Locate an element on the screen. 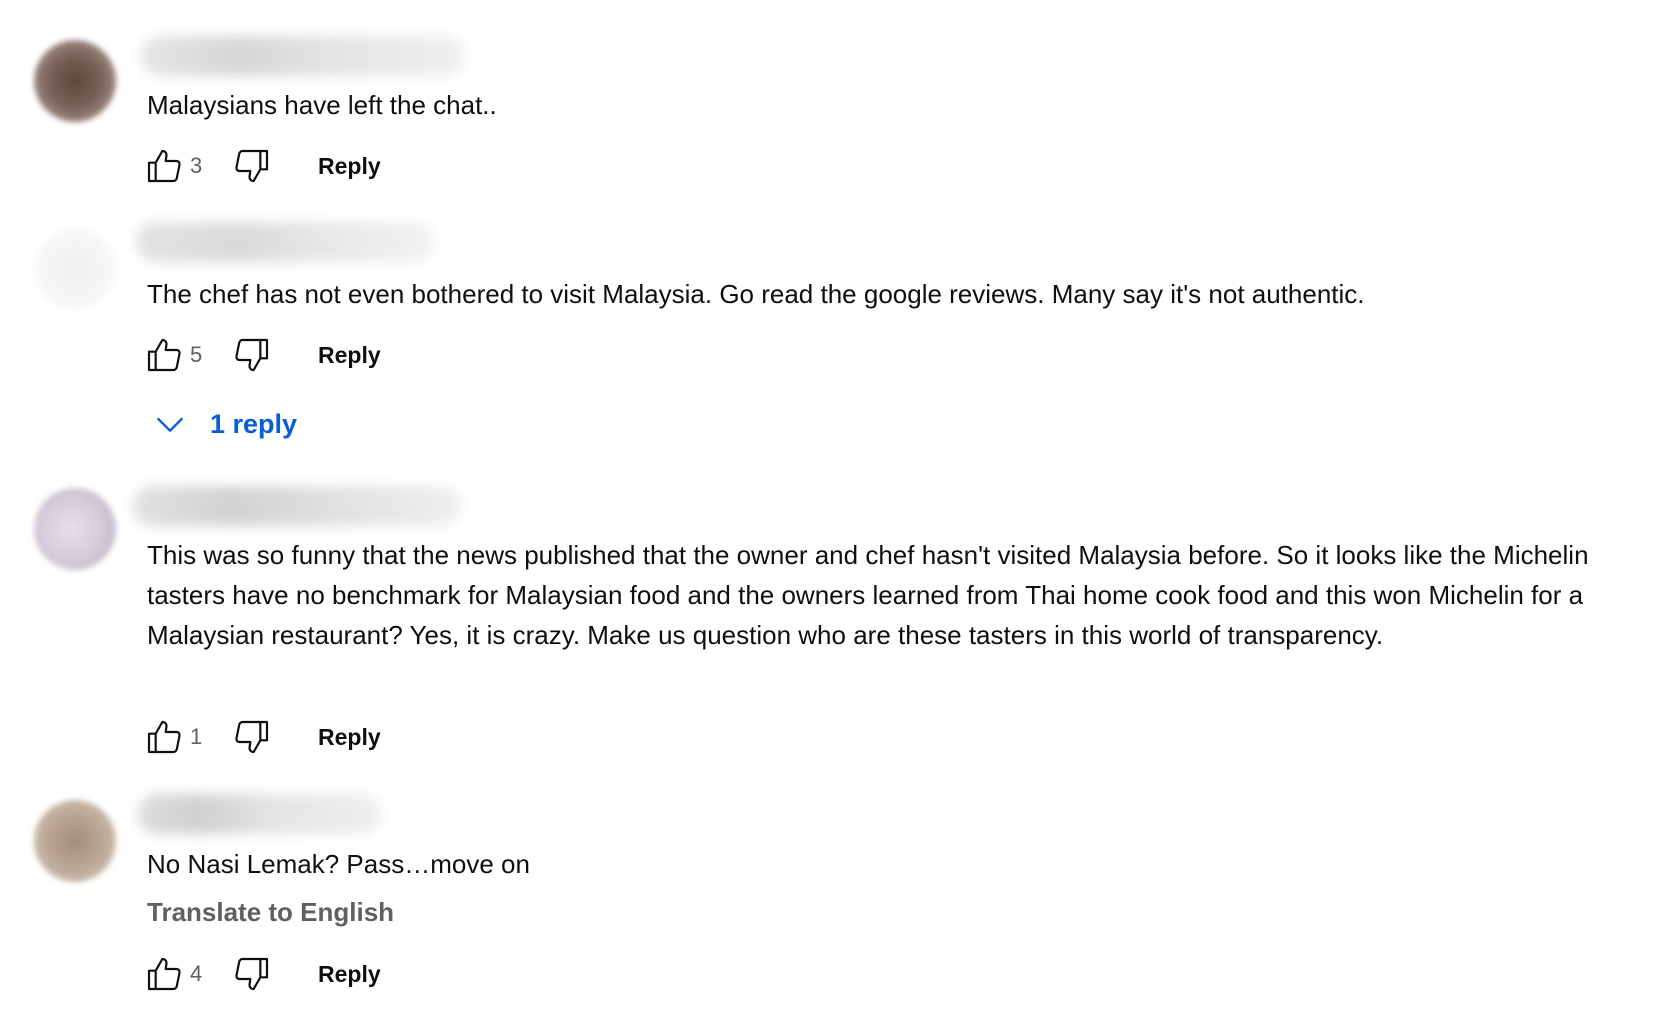  thumbs-down-icon is located at coordinates (252, 974).